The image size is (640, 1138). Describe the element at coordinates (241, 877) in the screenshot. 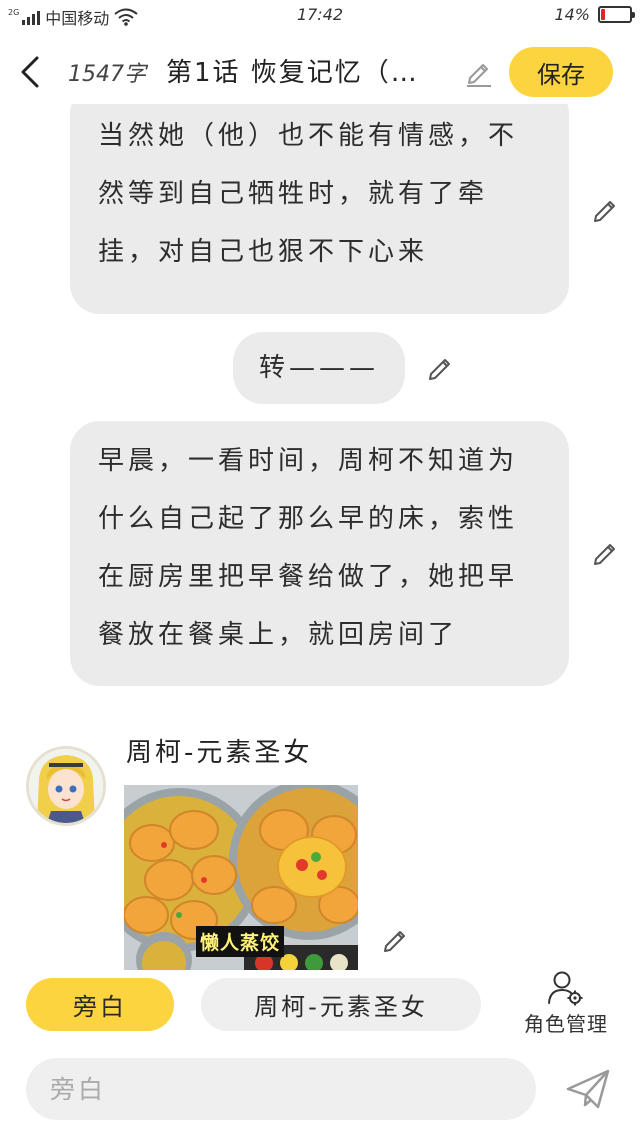

I see `message-image: 懒人蒸饺` at that location.